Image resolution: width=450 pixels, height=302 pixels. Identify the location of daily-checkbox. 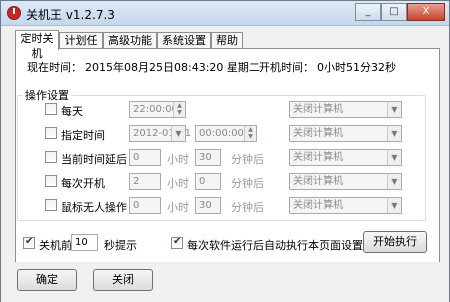
(51, 109).